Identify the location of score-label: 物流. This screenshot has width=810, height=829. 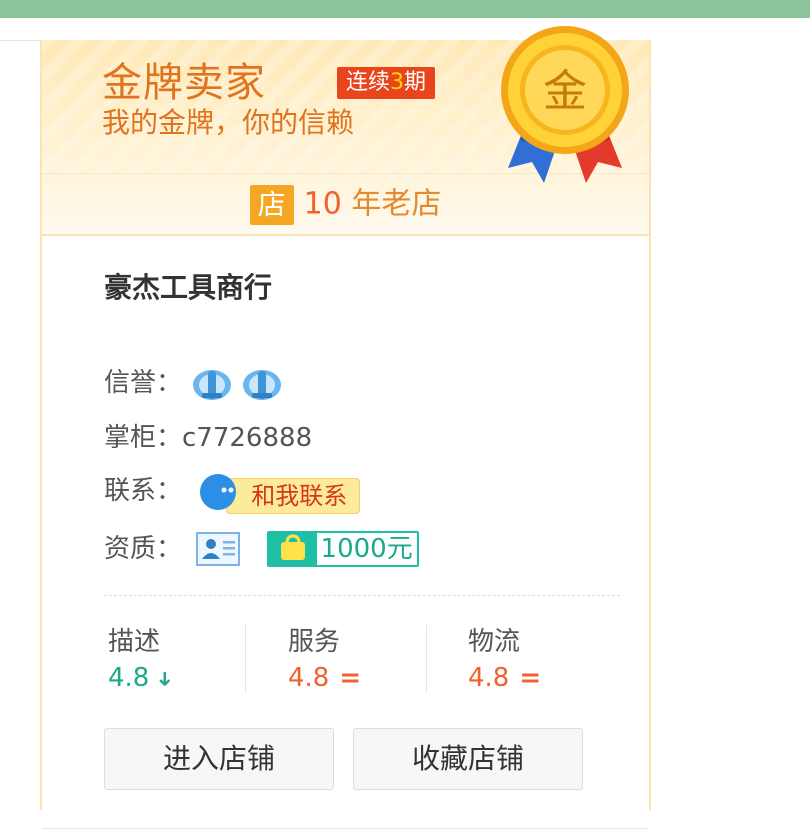
(494, 642).